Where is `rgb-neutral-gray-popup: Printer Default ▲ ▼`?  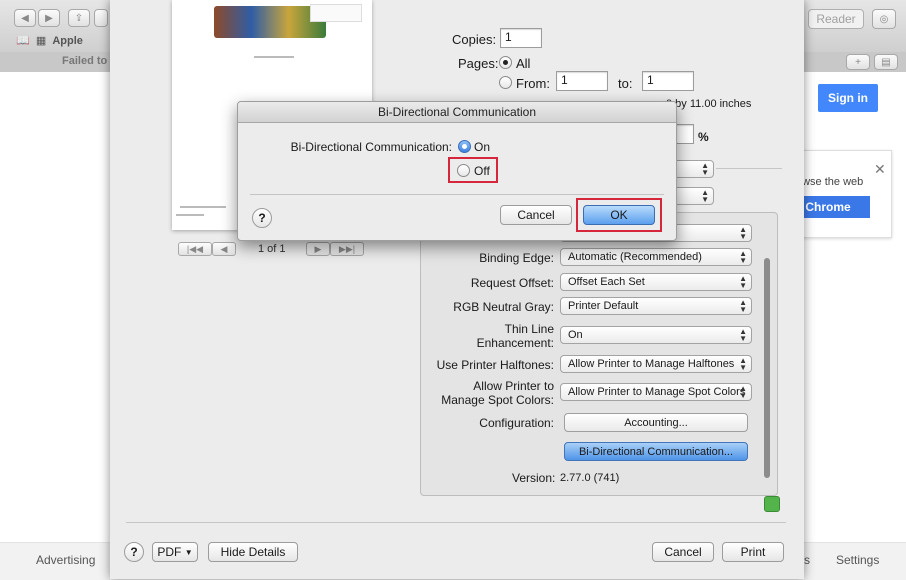 rgb-neutral-gray-popup: Printer Default ▲ ▼ is located at coordinates (656, 306).